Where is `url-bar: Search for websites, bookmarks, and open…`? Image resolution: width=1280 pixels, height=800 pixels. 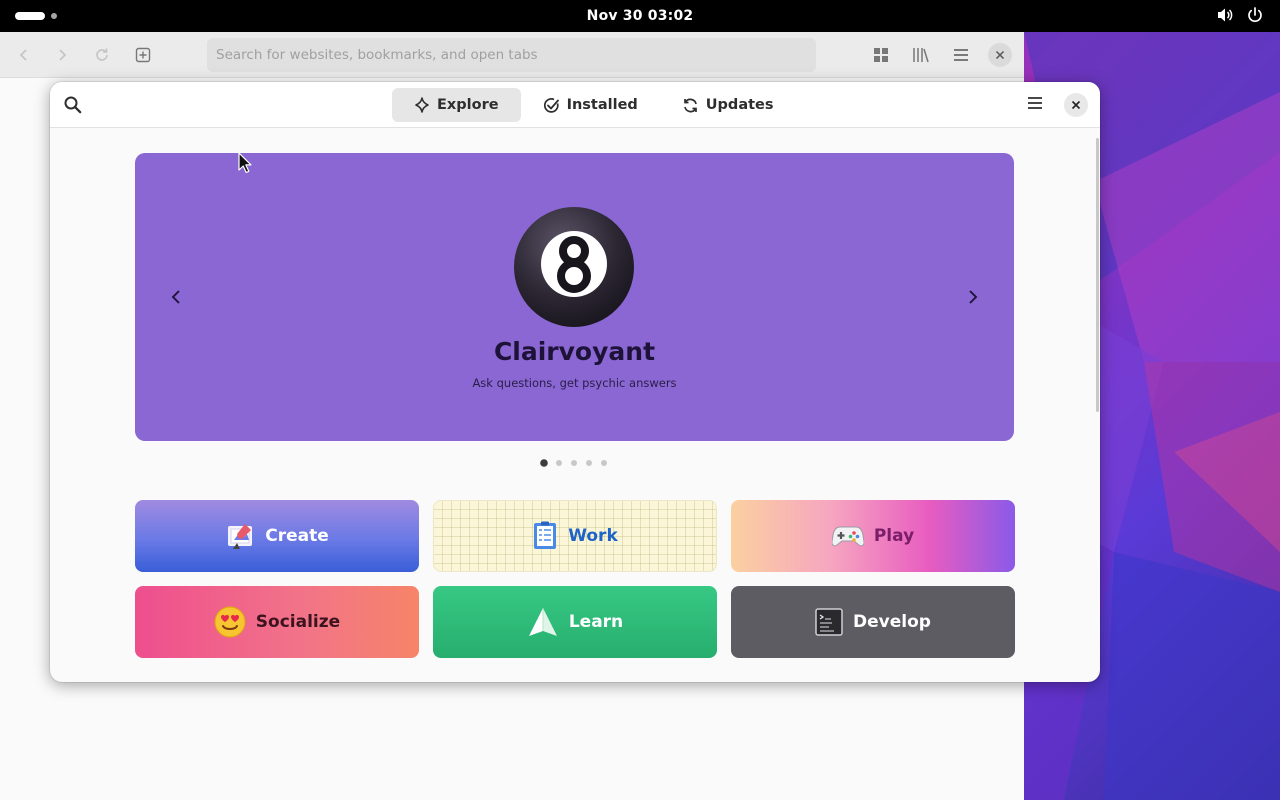 url-bar: Search for websites, bookmarks, and open… is located at coordinates (511, 55).